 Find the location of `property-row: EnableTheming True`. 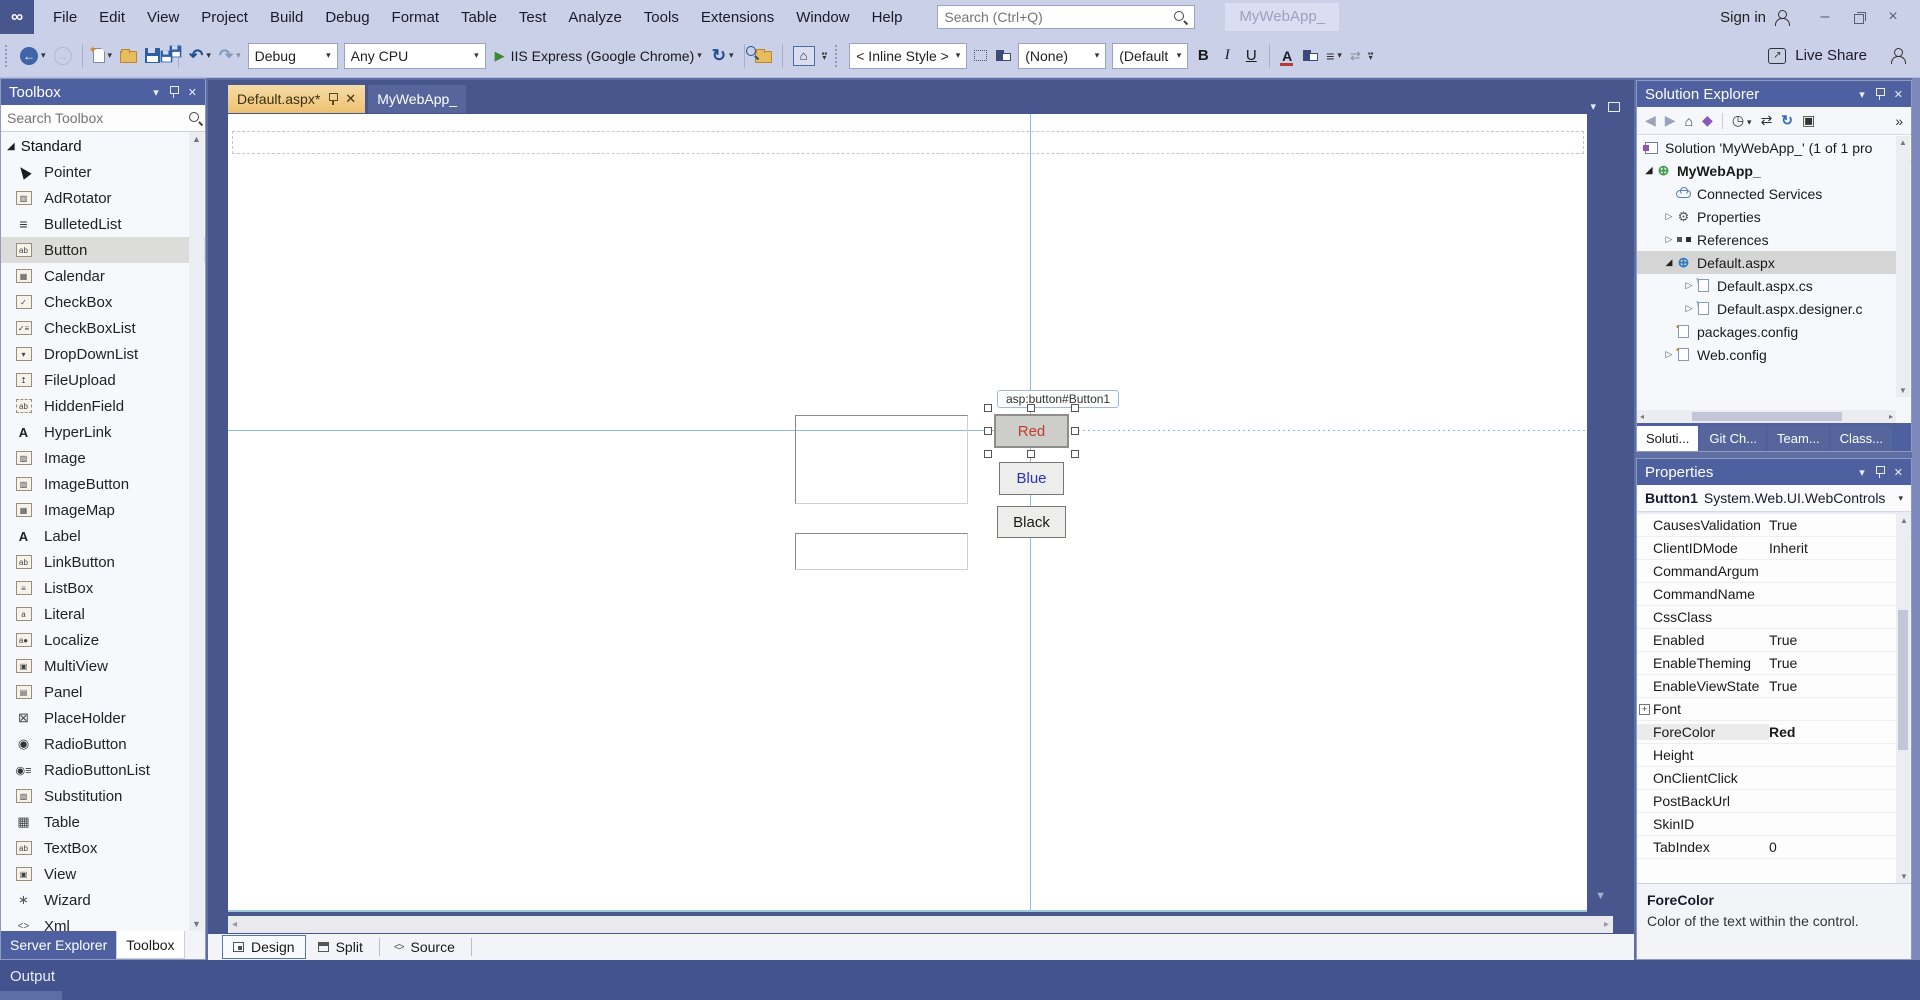

property-row: EnableTheming True is located at coordinates (1766, 663).